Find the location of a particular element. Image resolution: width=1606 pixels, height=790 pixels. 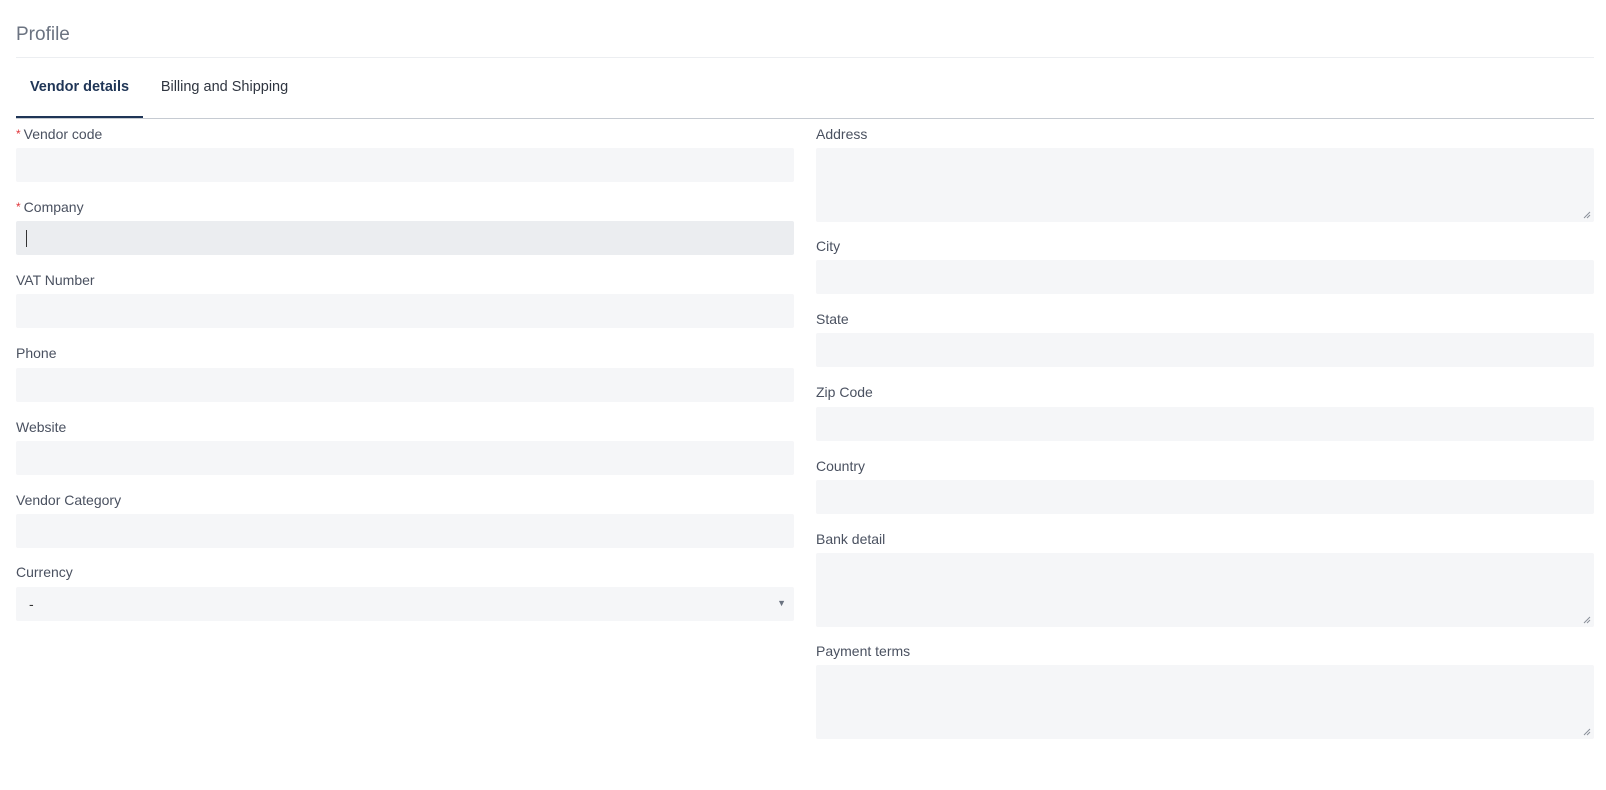

website-input is located at coordinates (405, 458).